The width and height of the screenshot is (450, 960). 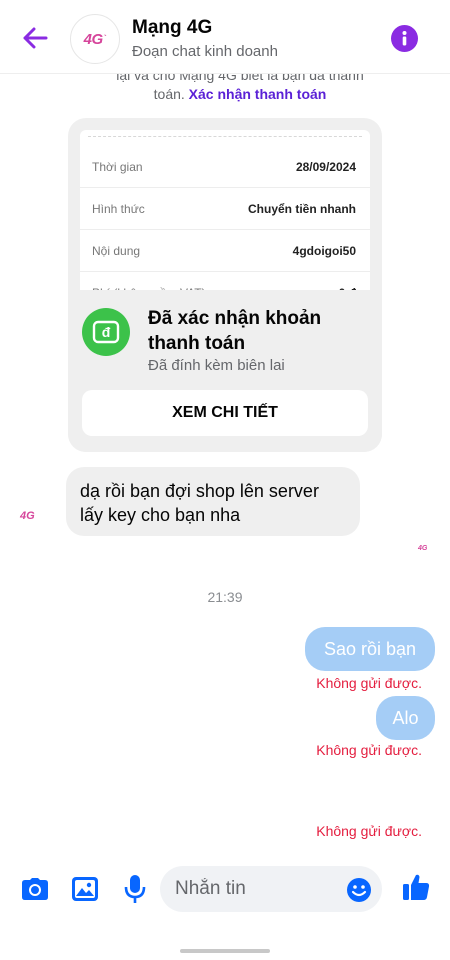 I want to click on confirm-payment-link: Xác nhận thanh toán, so click(x=258, y=94).